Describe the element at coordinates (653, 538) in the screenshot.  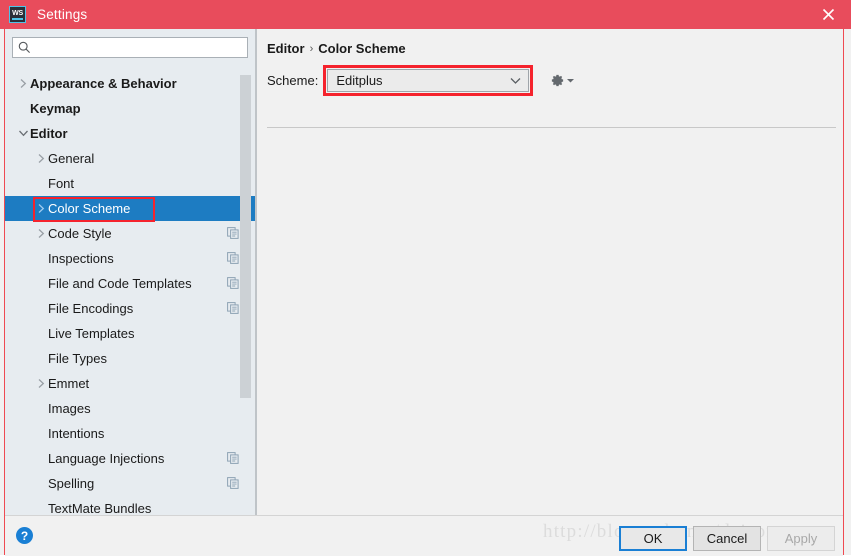
I see `ok-button: OK` at that location.